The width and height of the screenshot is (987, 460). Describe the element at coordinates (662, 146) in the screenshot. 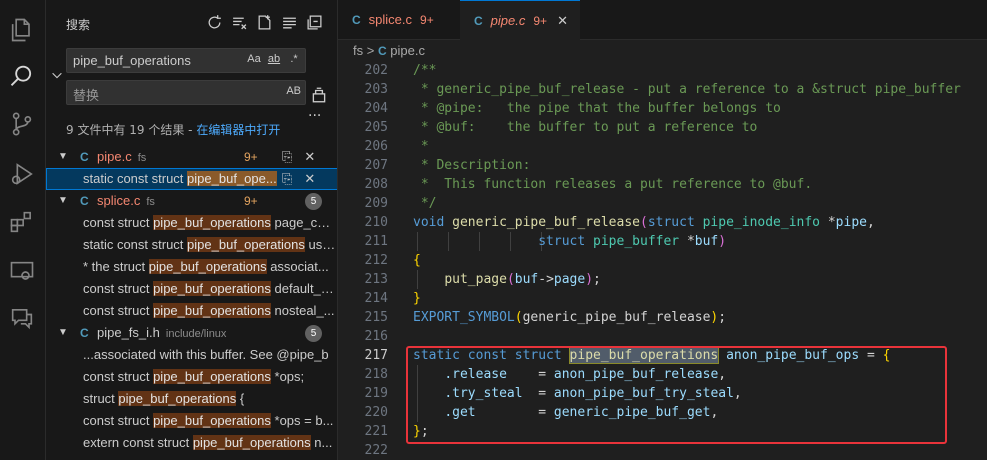

I see `code-line: 206 *` at that location.